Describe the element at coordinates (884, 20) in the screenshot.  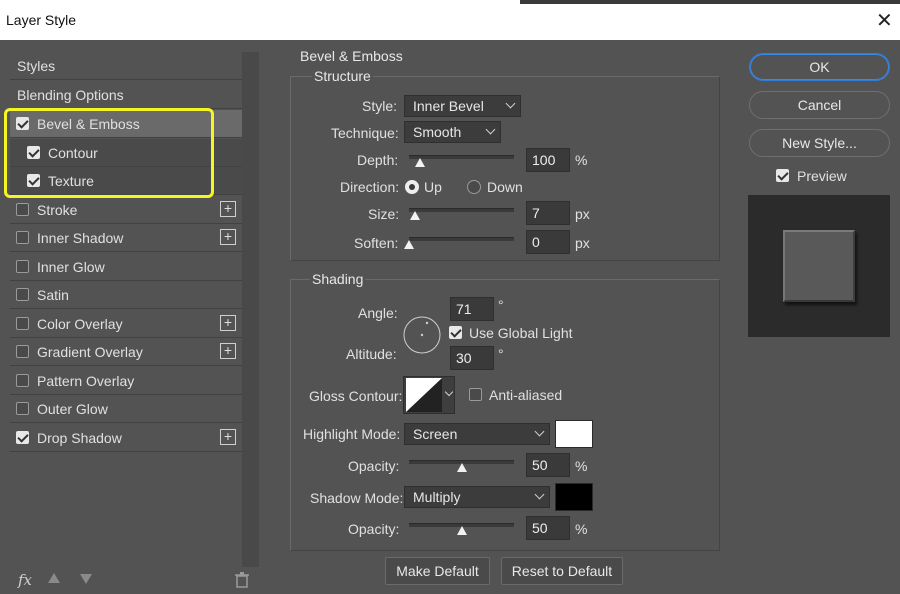
I see `close-icon: ✕` at that location.